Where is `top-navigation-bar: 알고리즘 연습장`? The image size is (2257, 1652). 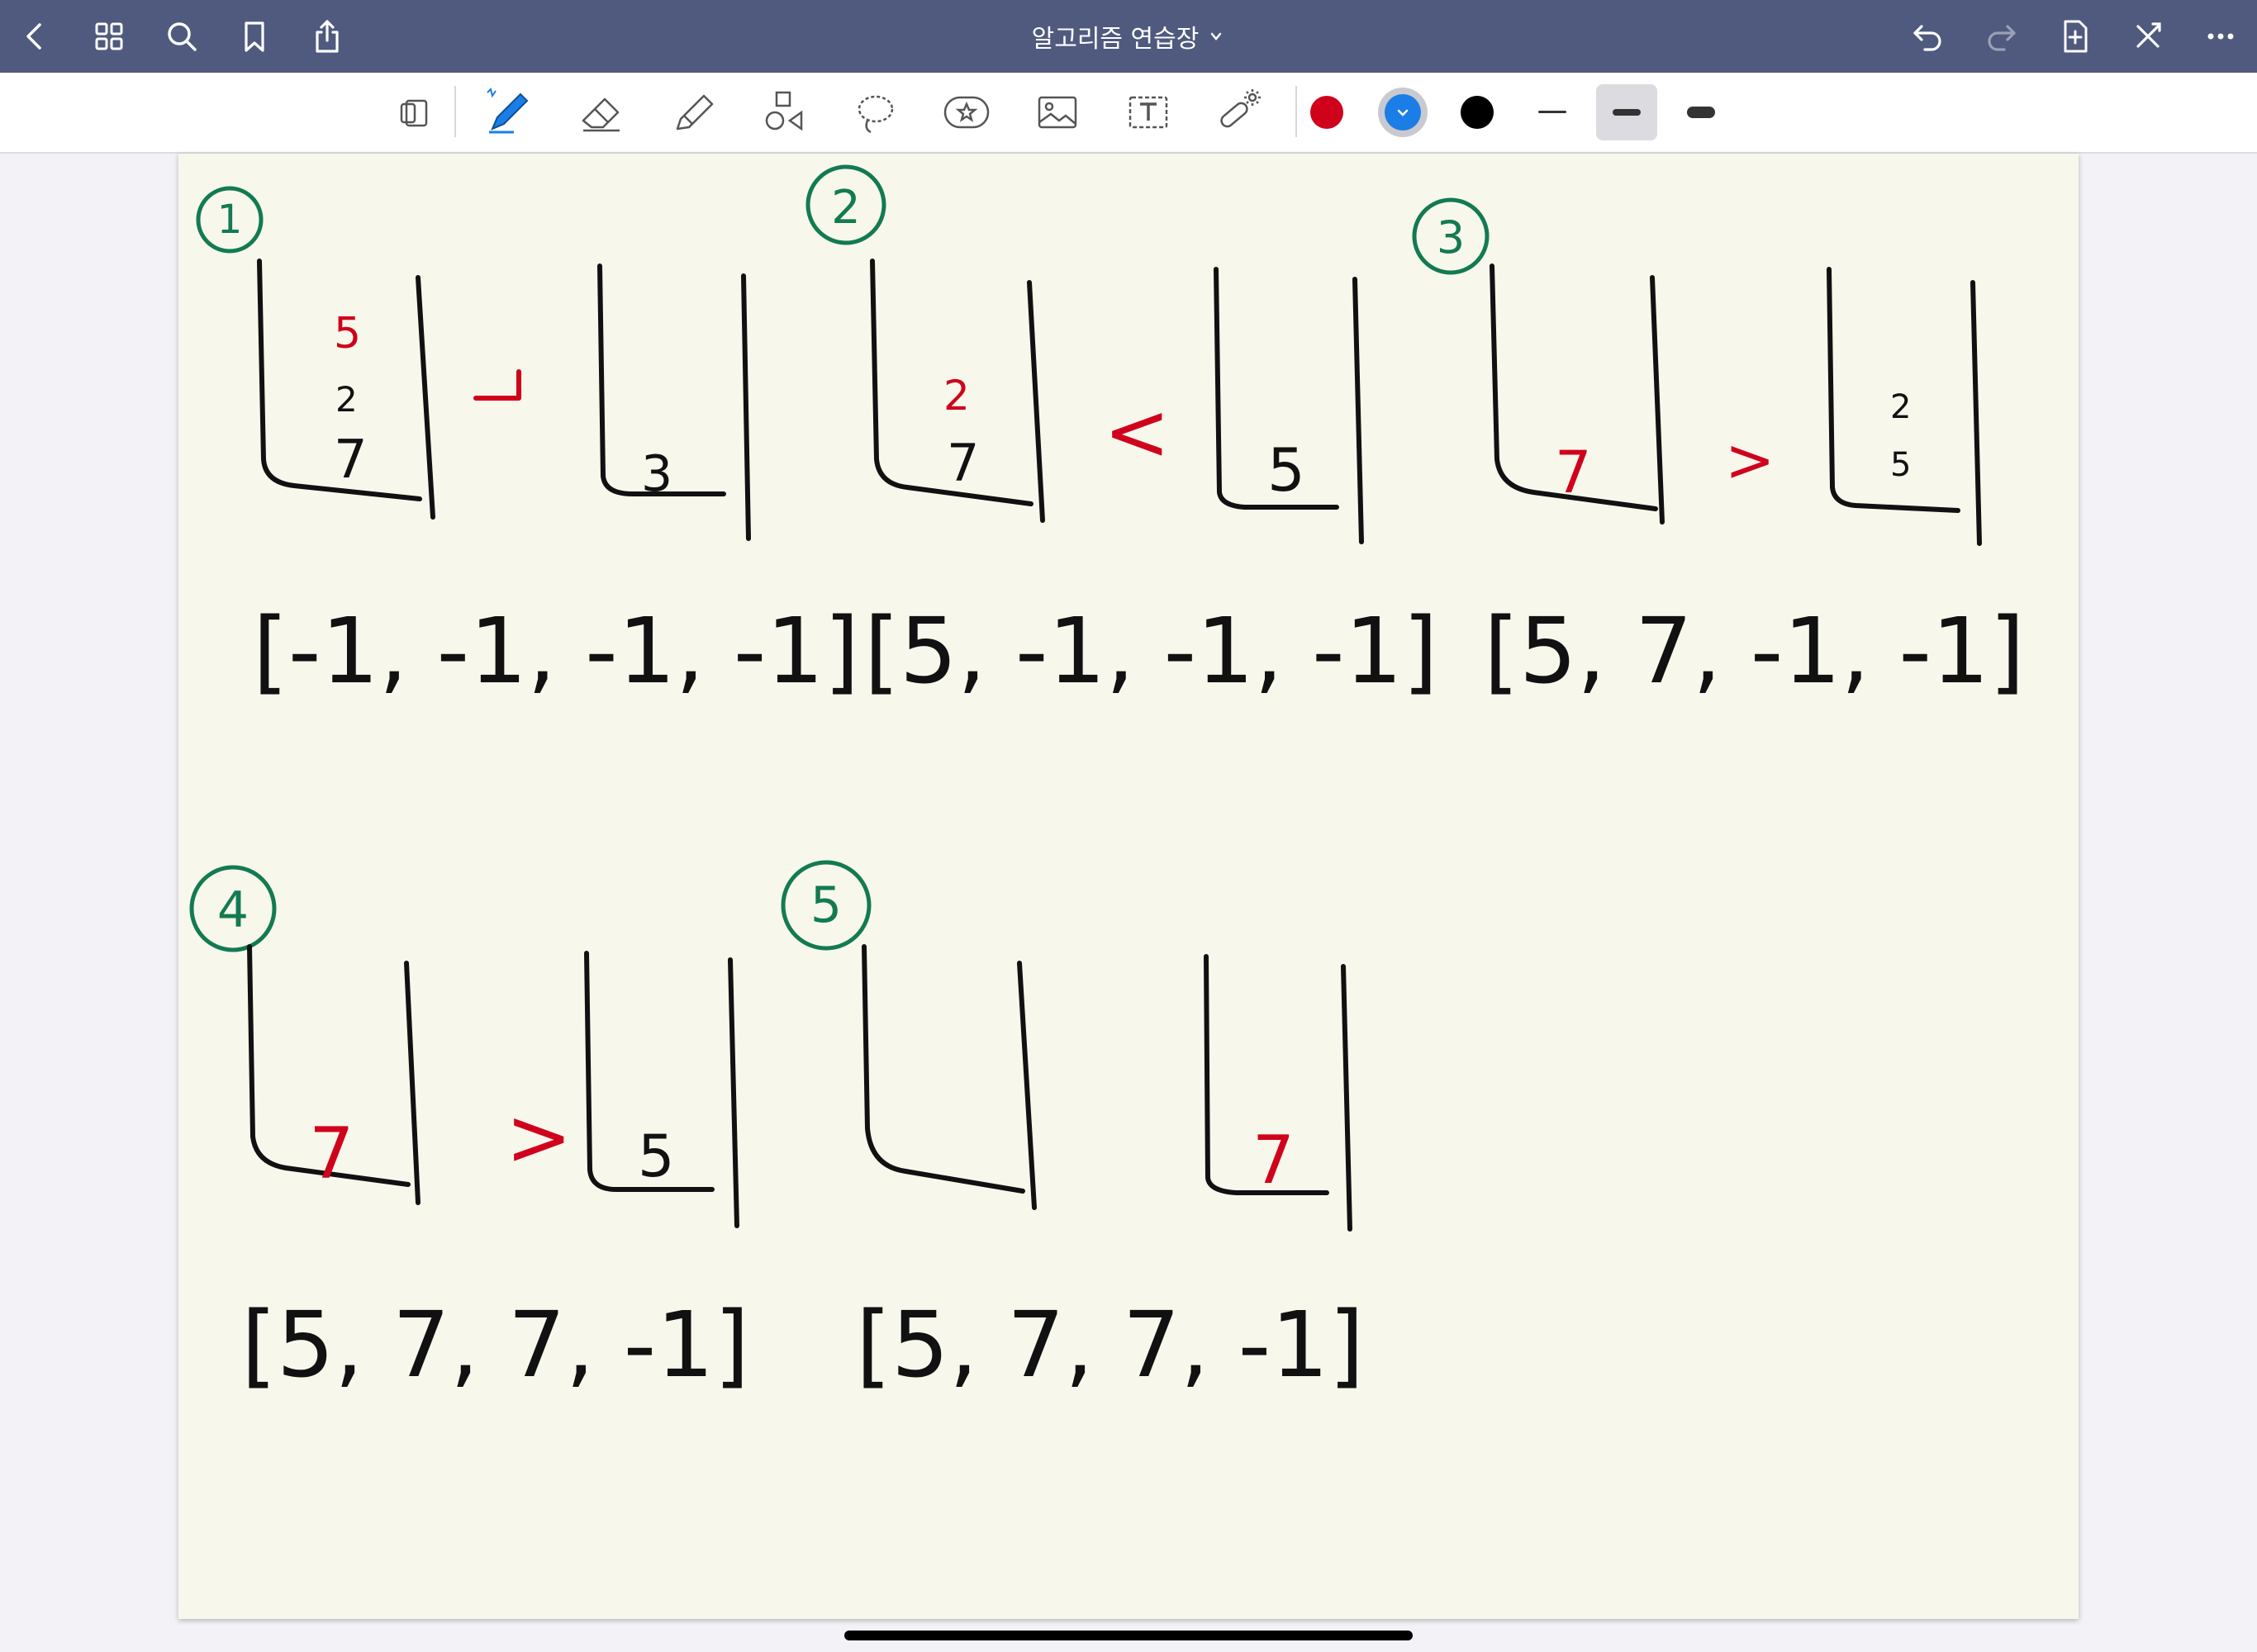 top-navigation-bar: 알고리즘 연습장 is located at coordinates (1128, 36).